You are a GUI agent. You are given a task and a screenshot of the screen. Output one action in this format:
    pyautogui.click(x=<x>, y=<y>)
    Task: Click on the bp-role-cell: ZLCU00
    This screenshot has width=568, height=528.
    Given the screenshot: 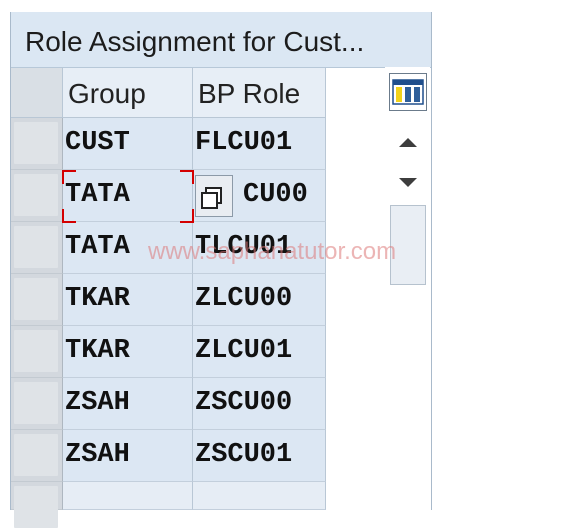 What is the action you would take?
    pyautogui.click(x=259, y=300)
    